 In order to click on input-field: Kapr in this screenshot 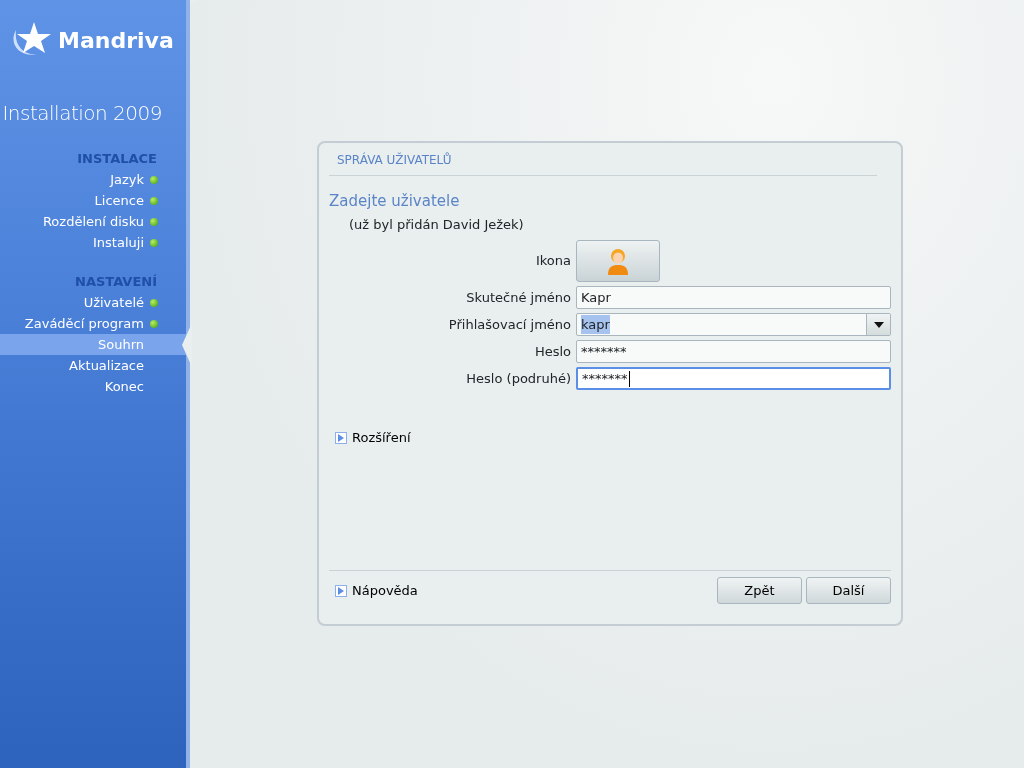, I will do `click(733, 297)`.